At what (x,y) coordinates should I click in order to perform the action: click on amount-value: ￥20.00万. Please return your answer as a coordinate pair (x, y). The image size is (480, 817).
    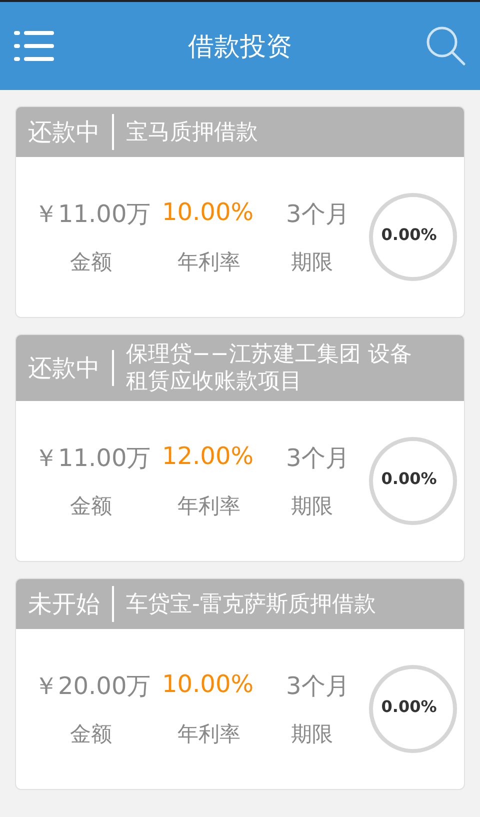
    Looking at the image, I should click on (93, 686).